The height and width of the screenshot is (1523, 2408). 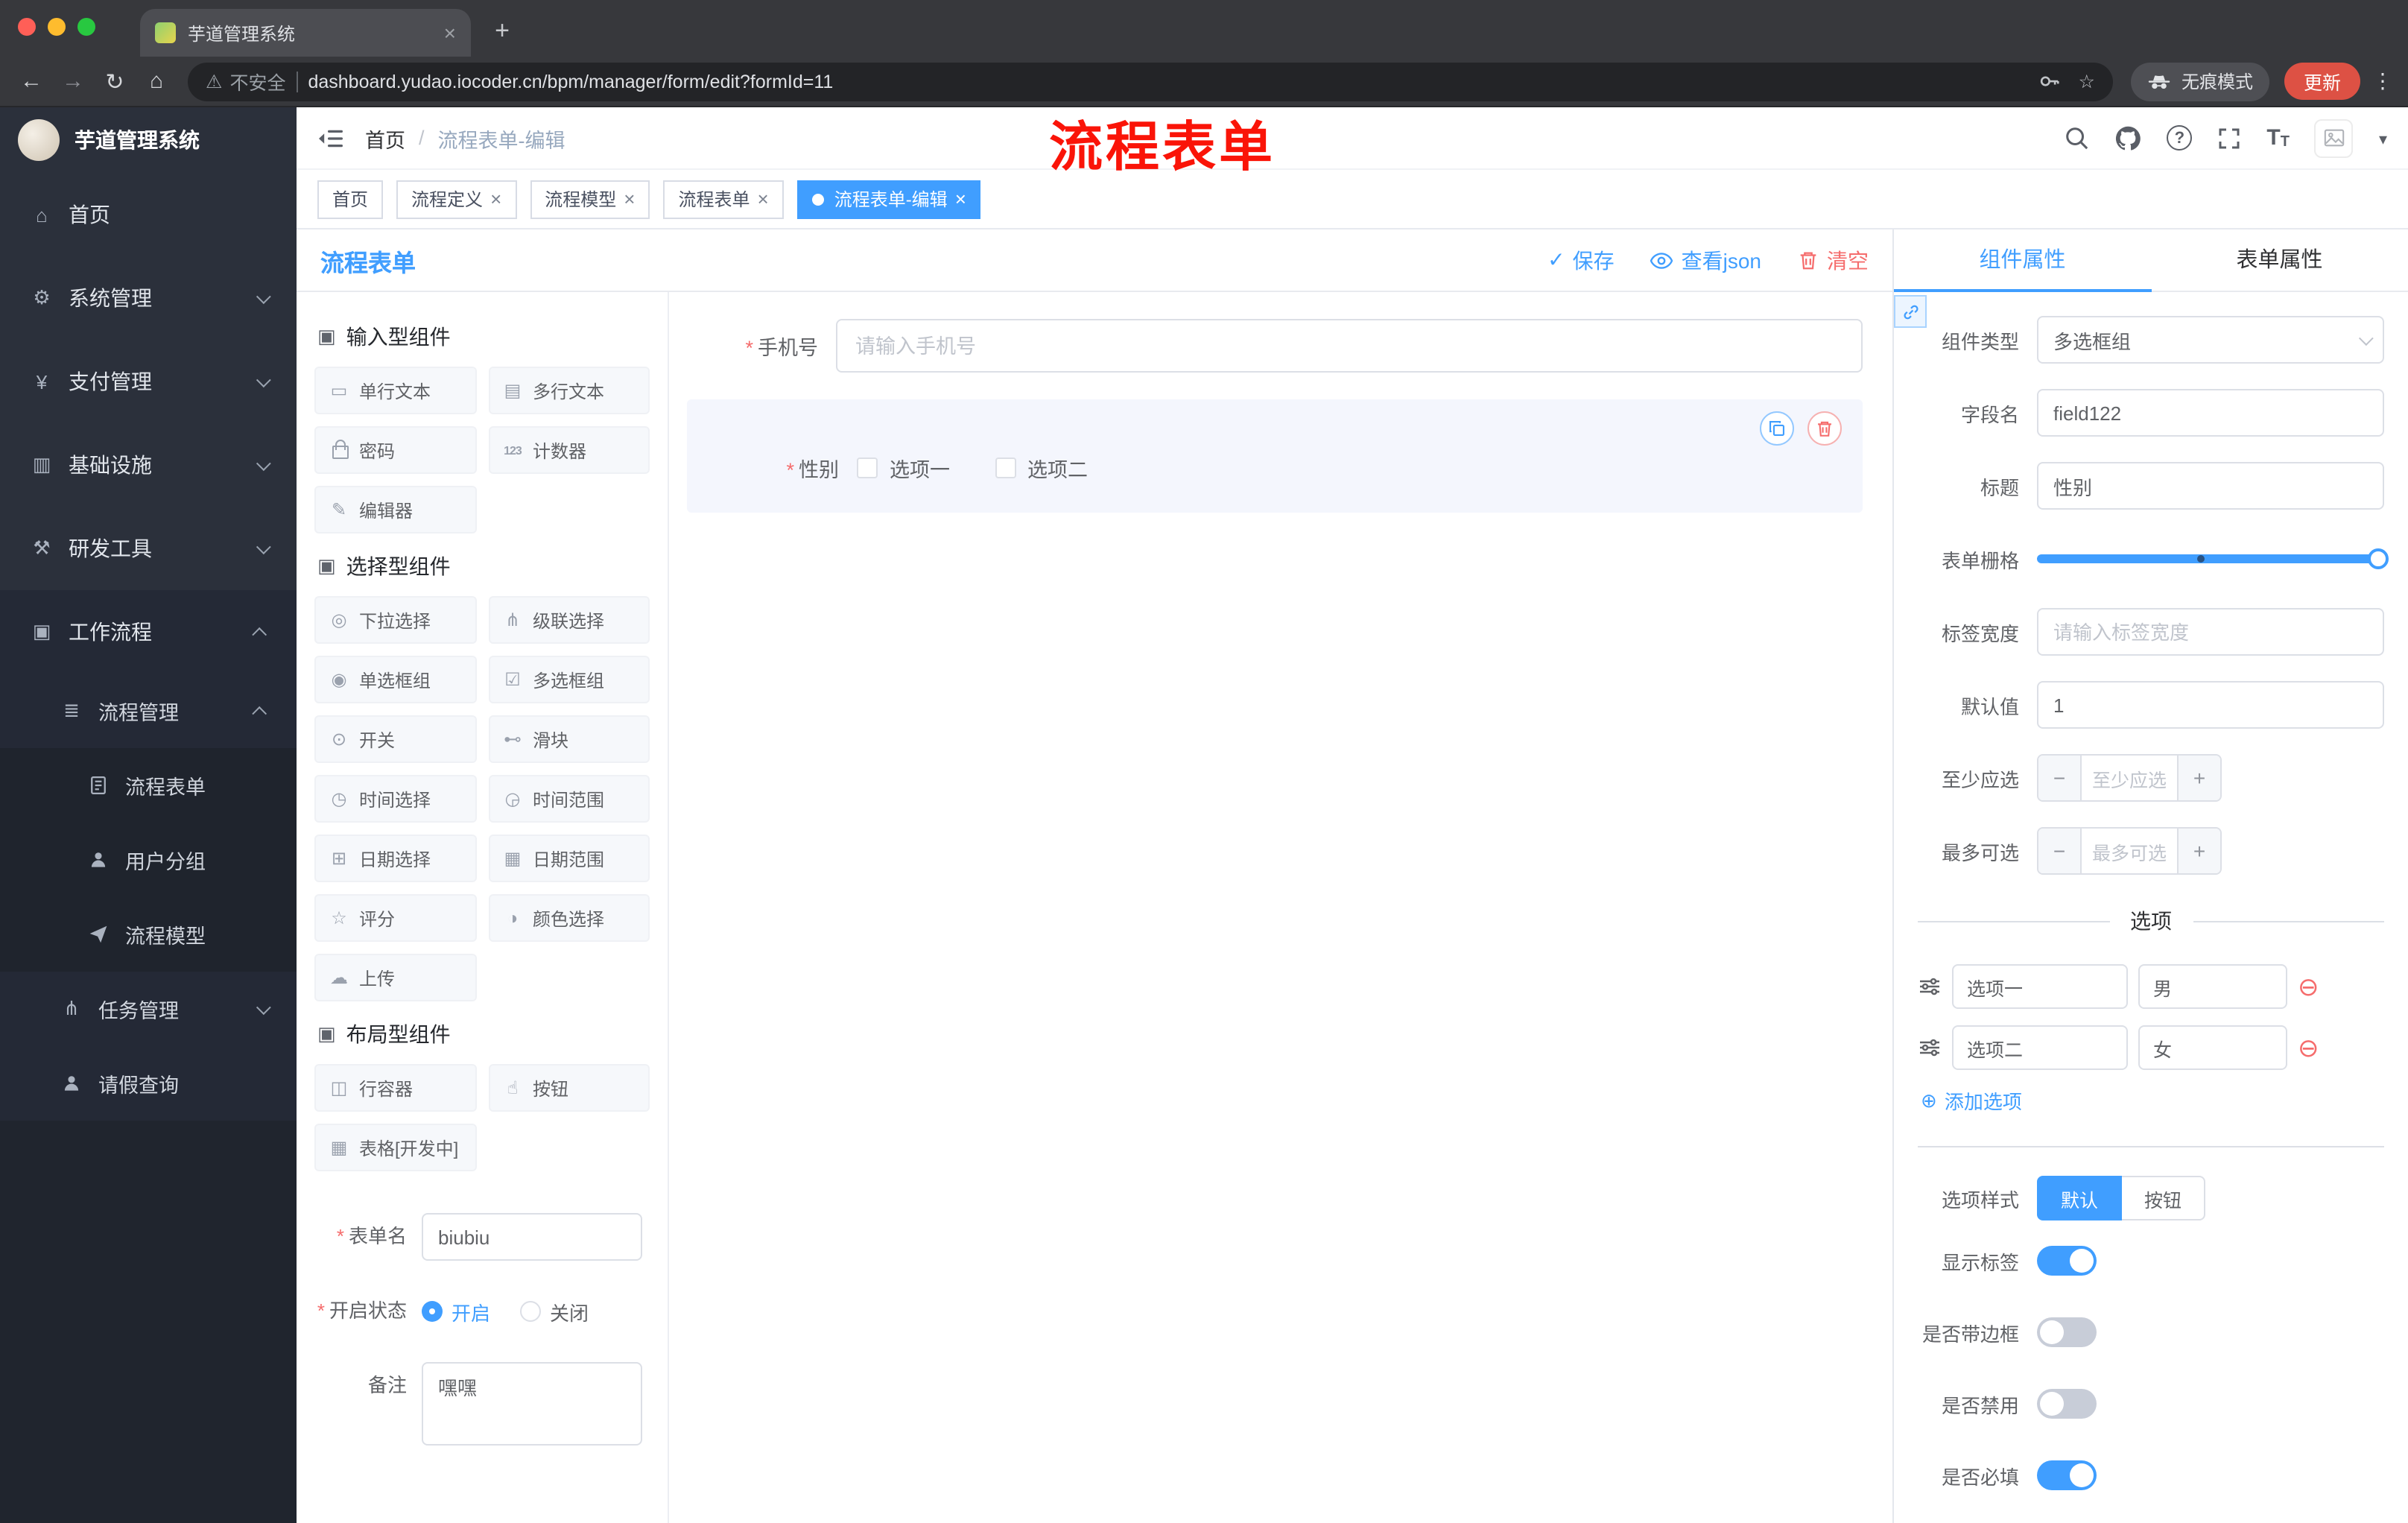 I want to click on sidebar-item-home: ⌂ 首页, so click(x=148, y=215).